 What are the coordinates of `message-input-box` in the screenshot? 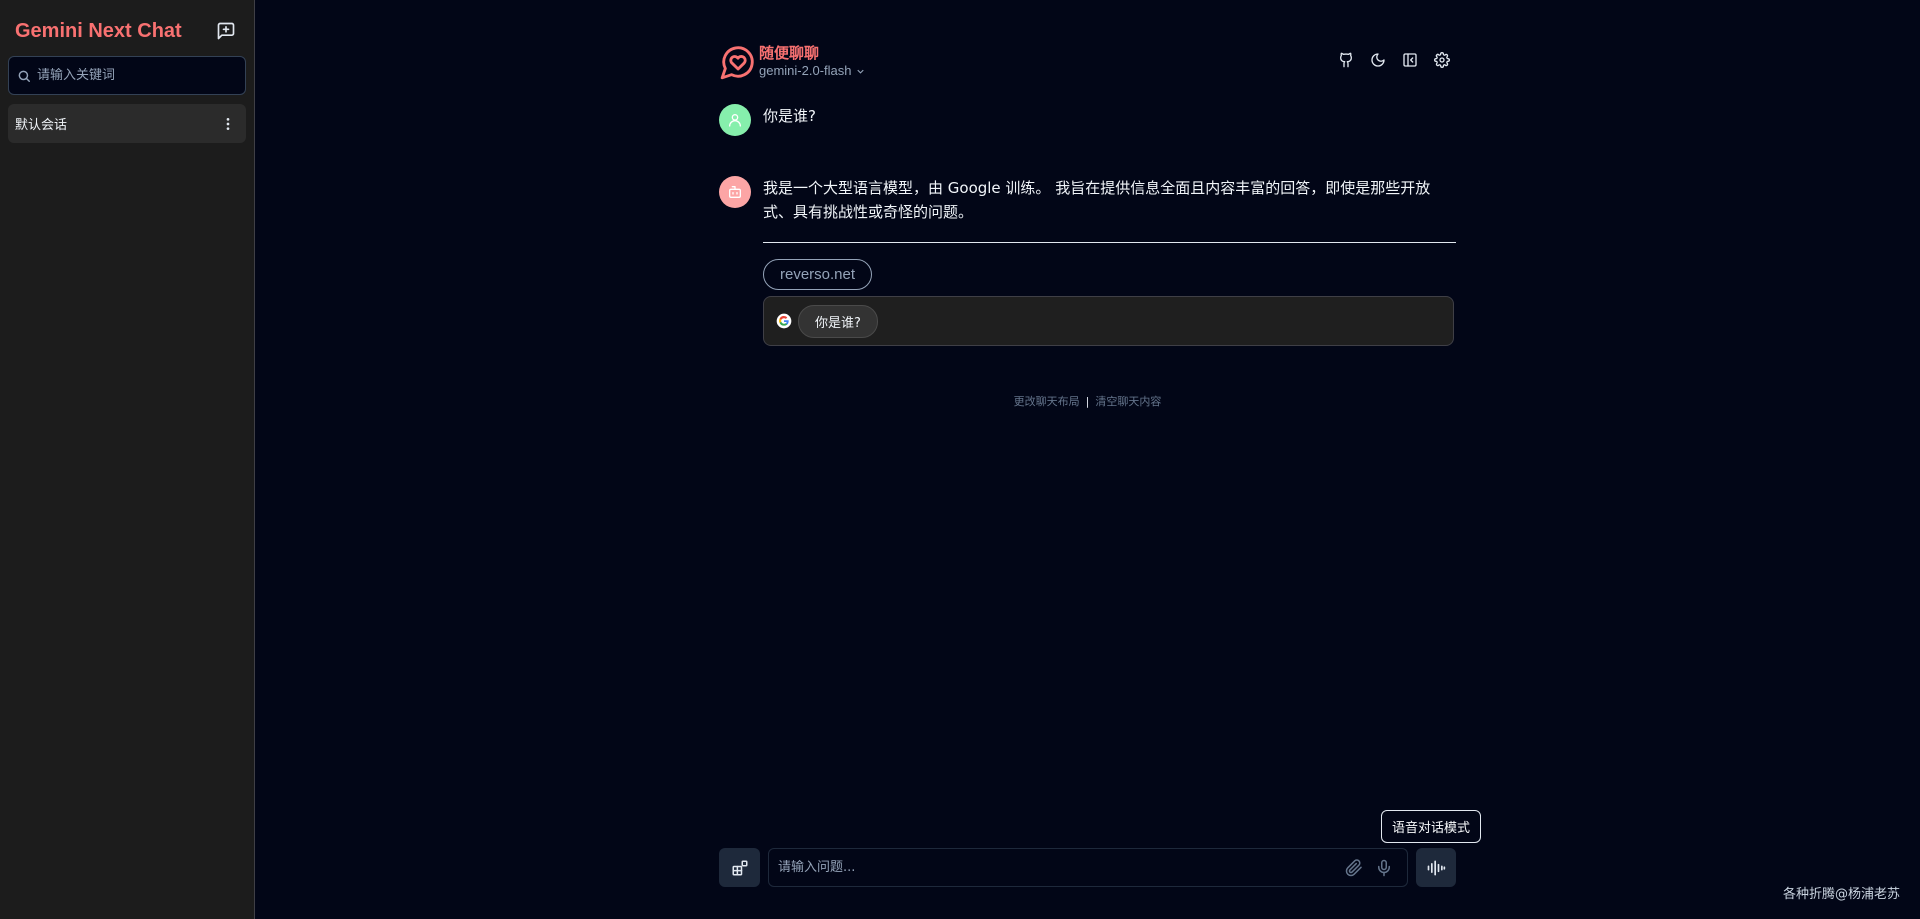 It's located at (1088, 867).